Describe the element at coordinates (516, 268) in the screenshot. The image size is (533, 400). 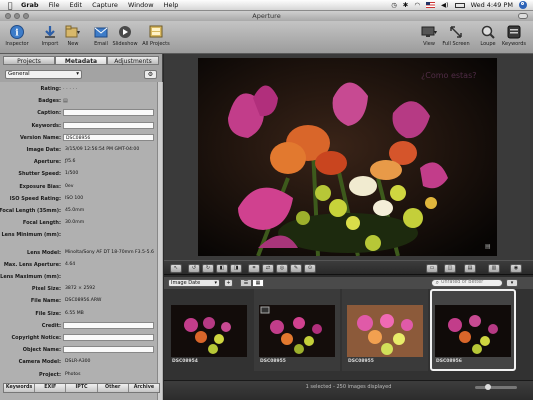
I see `eye-view-icon: ◉` at that location.